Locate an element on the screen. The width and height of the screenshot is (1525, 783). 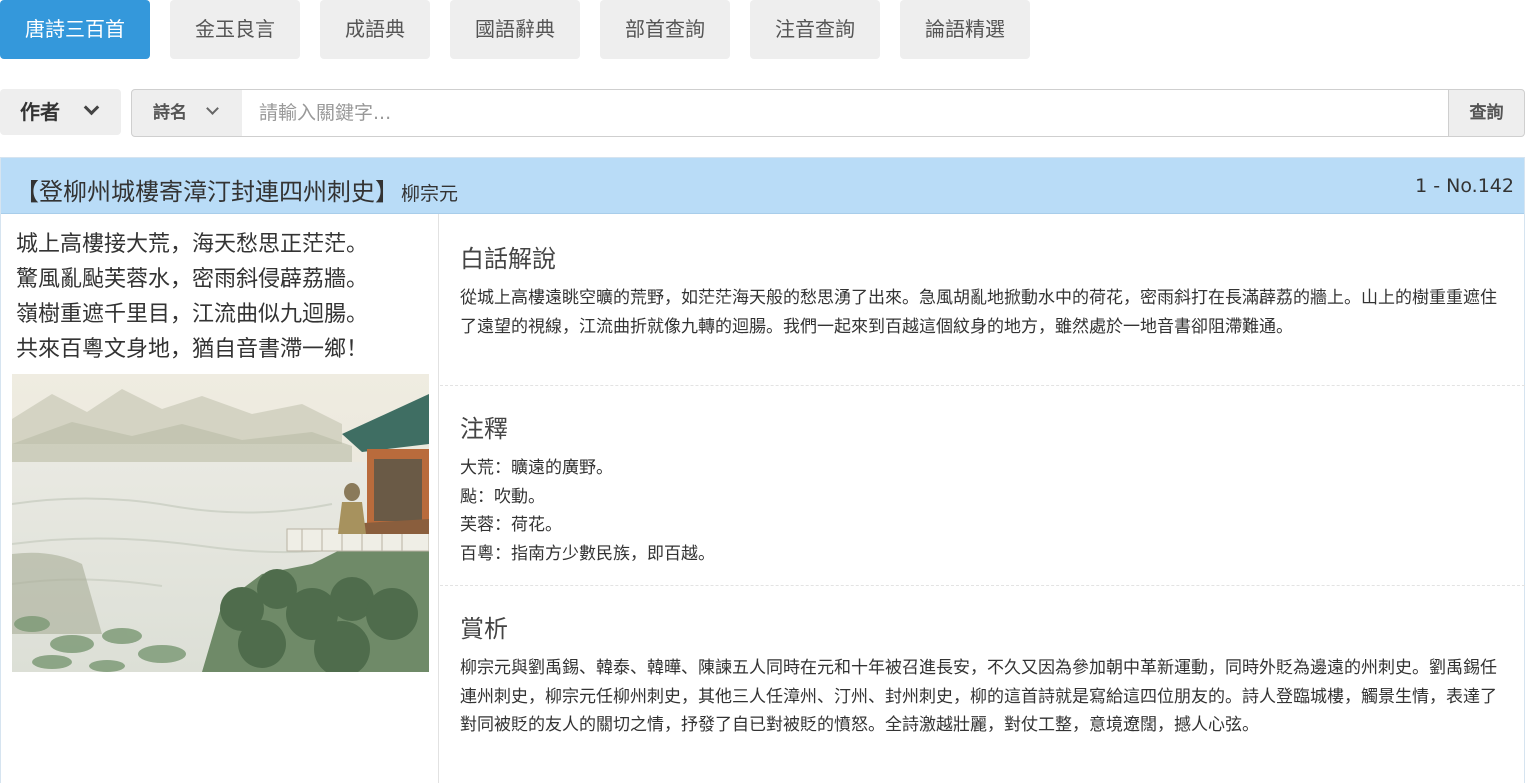
author-dropdown-button: 作者 is located at coordinates (60, 112).